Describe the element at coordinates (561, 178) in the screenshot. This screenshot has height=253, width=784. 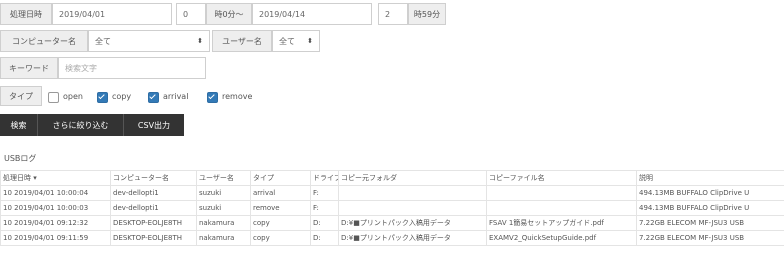
I see `column-header: コピーファイル名` at that location.